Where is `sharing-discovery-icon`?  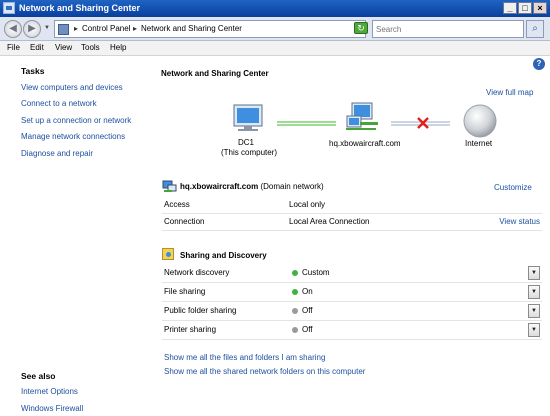 sharing-discovery-icon is located at coordinates (168, 254).